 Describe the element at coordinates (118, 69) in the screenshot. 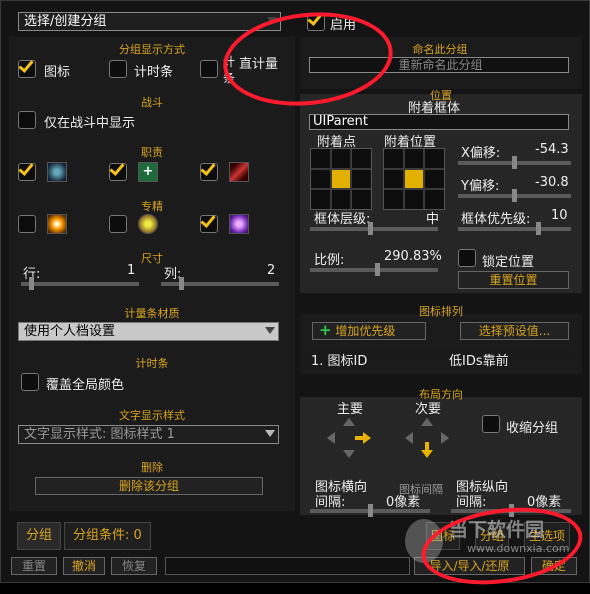

I see `timer-bar-checkbox` at that location.